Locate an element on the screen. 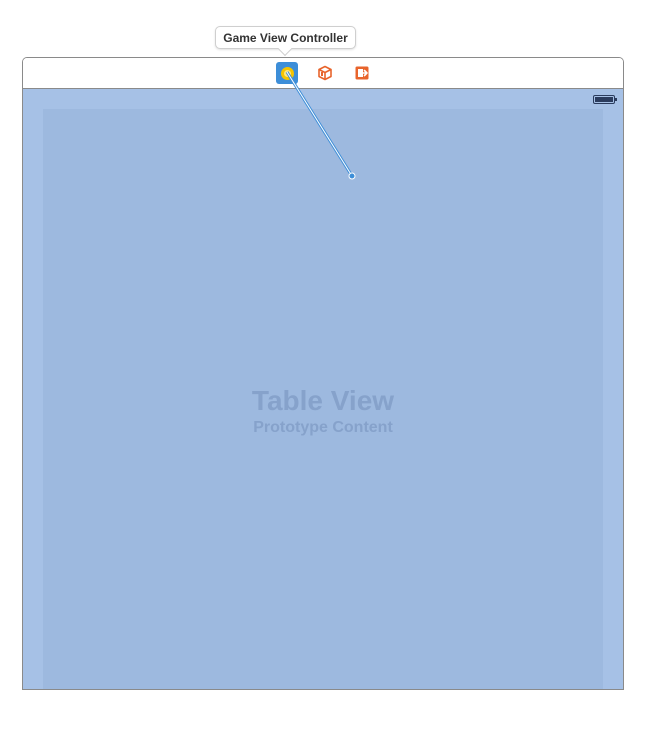 Image resolution: width=654 pixels, height=741 pixels. exit-arrow-icon is located at coordinates (362, 73).